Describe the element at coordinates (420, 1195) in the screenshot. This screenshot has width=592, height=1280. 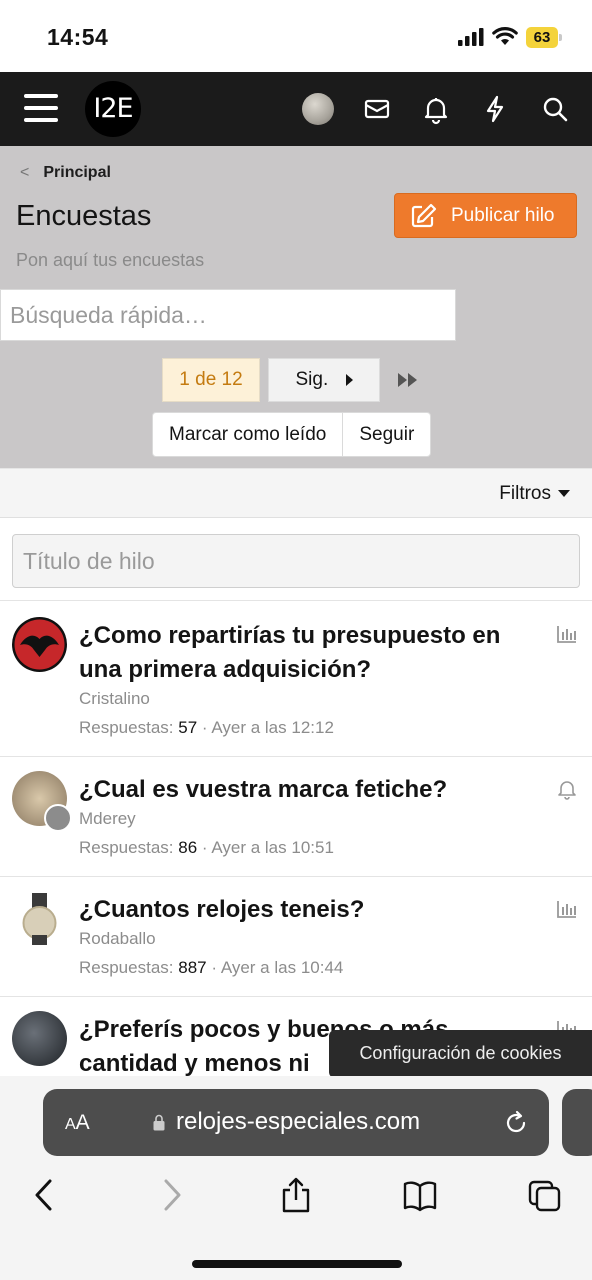
I see `bookmarks-icon` at that location.